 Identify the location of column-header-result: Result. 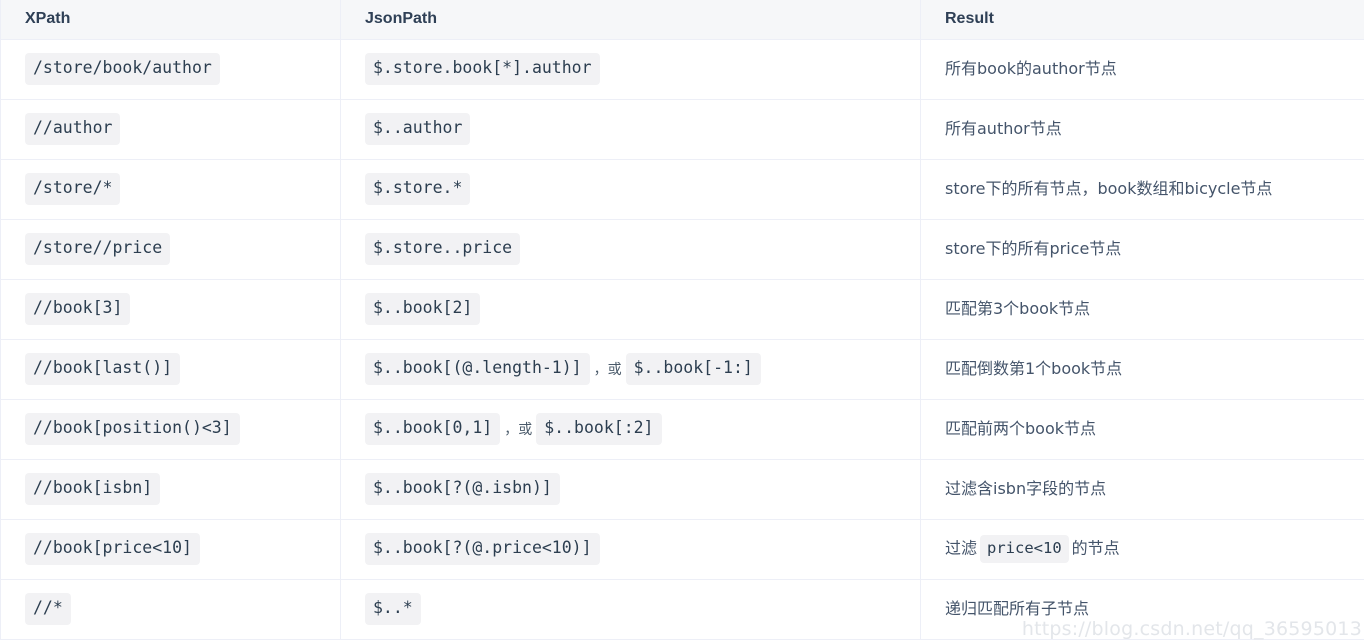
(1142, 20).